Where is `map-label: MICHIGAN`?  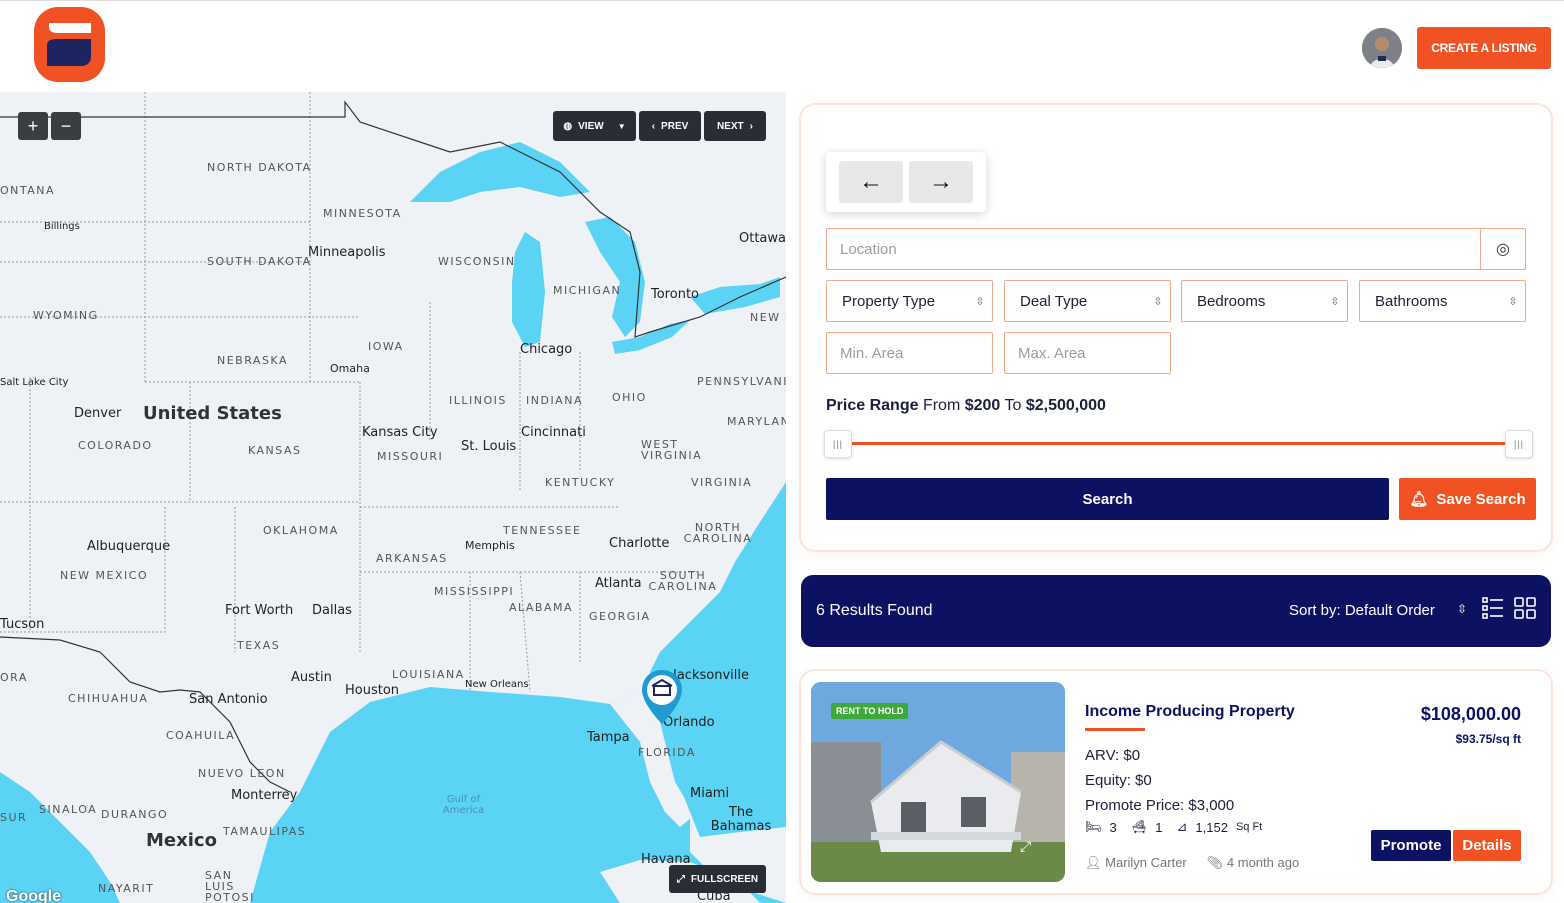 map-label: MICHIGAN is located at coordinates (587, 290).